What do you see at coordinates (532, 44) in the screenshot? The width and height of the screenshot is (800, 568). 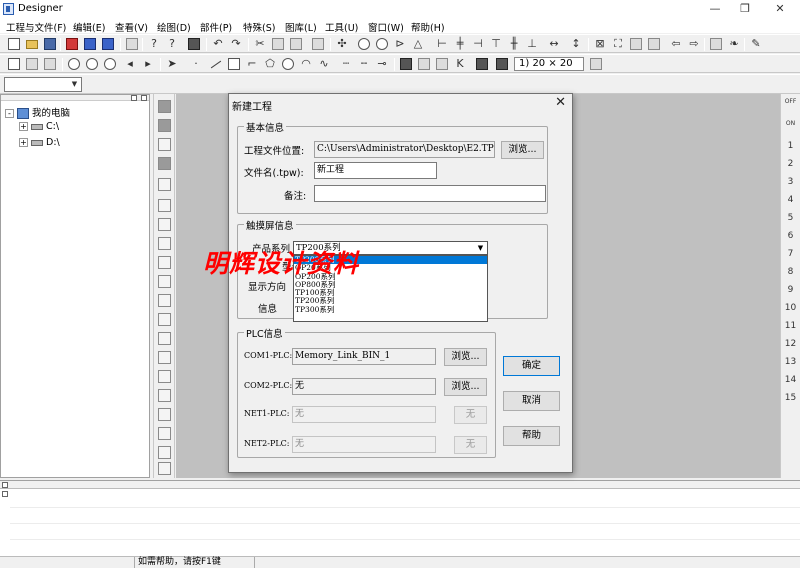 I see `align-bottom-icon: ⊥` at bounding box center [532, 44].